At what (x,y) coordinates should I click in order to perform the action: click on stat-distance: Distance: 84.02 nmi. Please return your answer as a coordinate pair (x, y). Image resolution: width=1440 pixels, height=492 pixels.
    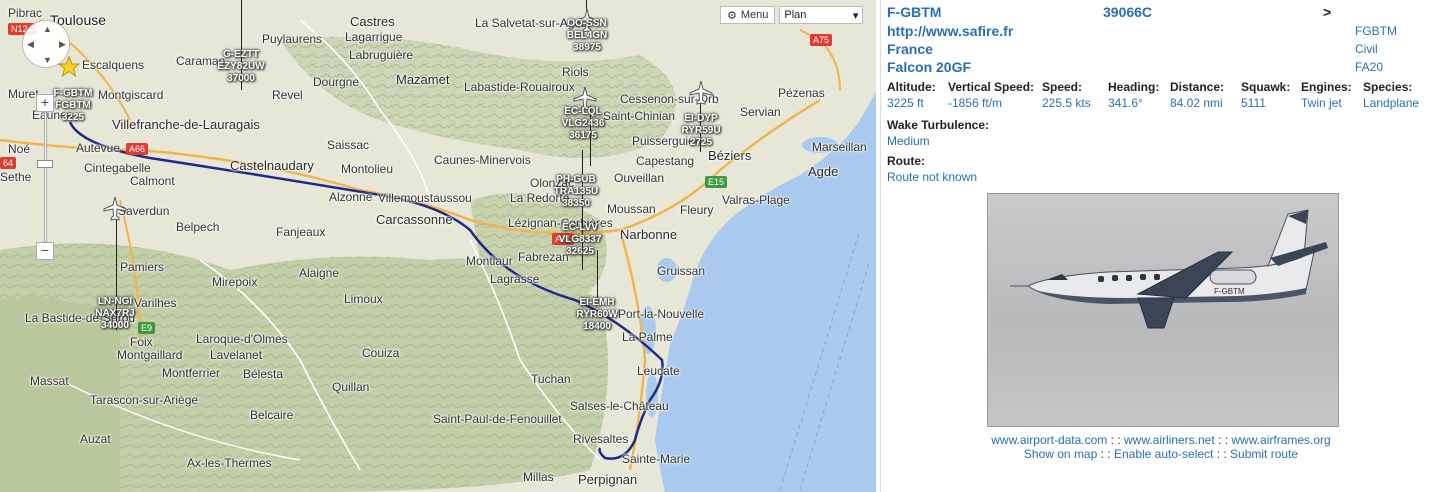
    Looking at the image, I should click on (1197, 95).